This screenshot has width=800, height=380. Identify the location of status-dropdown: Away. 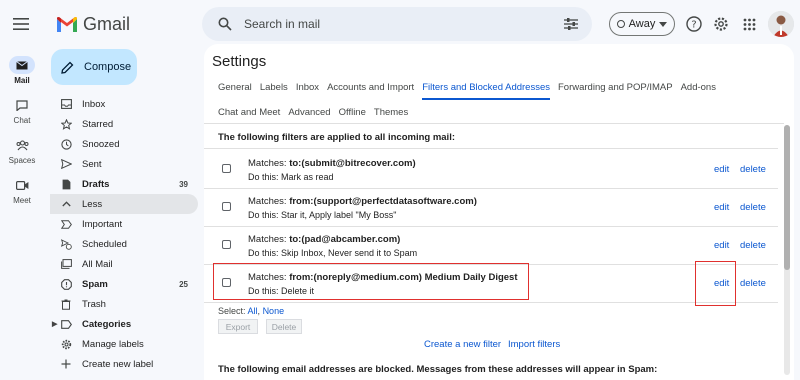
(642, 24).